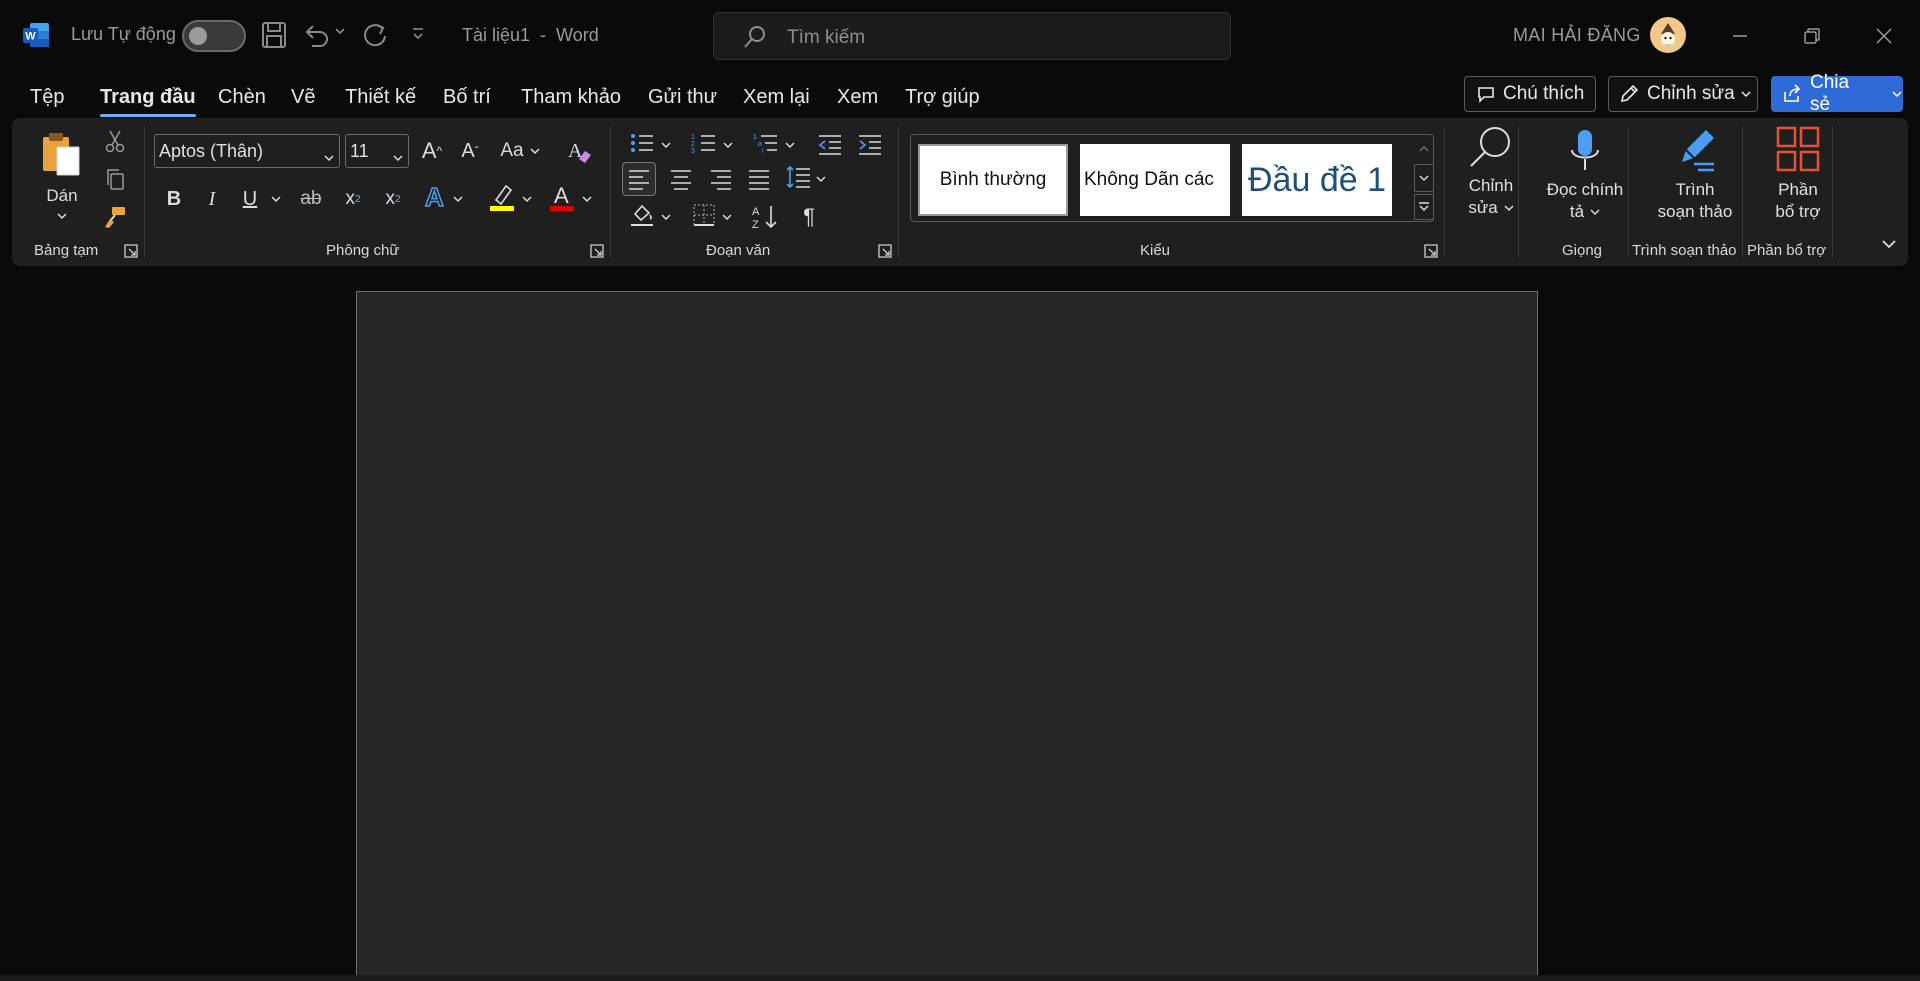  Describe the element at coordinates (650, 145) in the screenshot. I see `bullets-button` at that location.